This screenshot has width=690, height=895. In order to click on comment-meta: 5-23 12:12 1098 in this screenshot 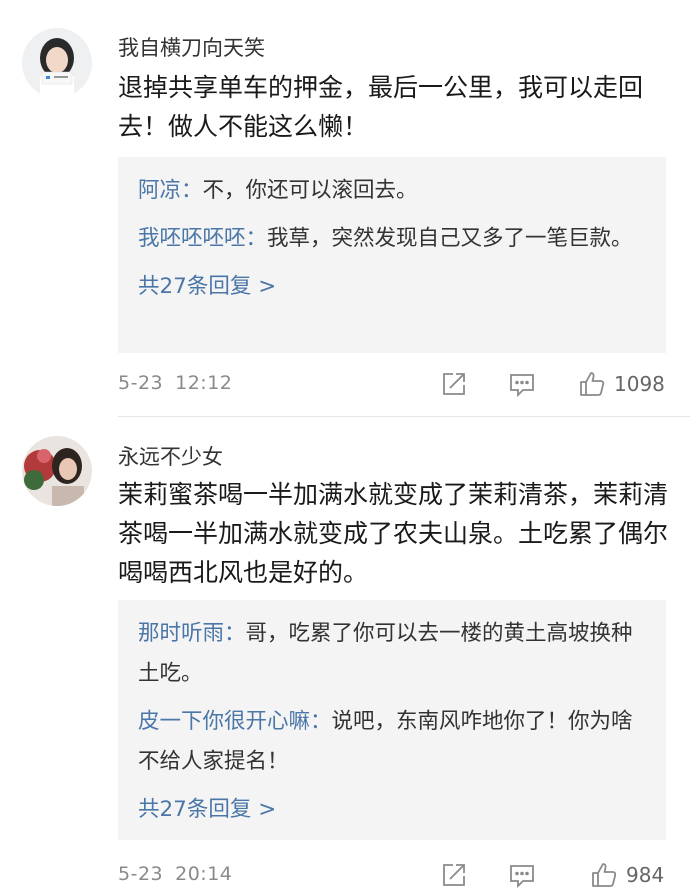, I will do `click(393, 384)`.